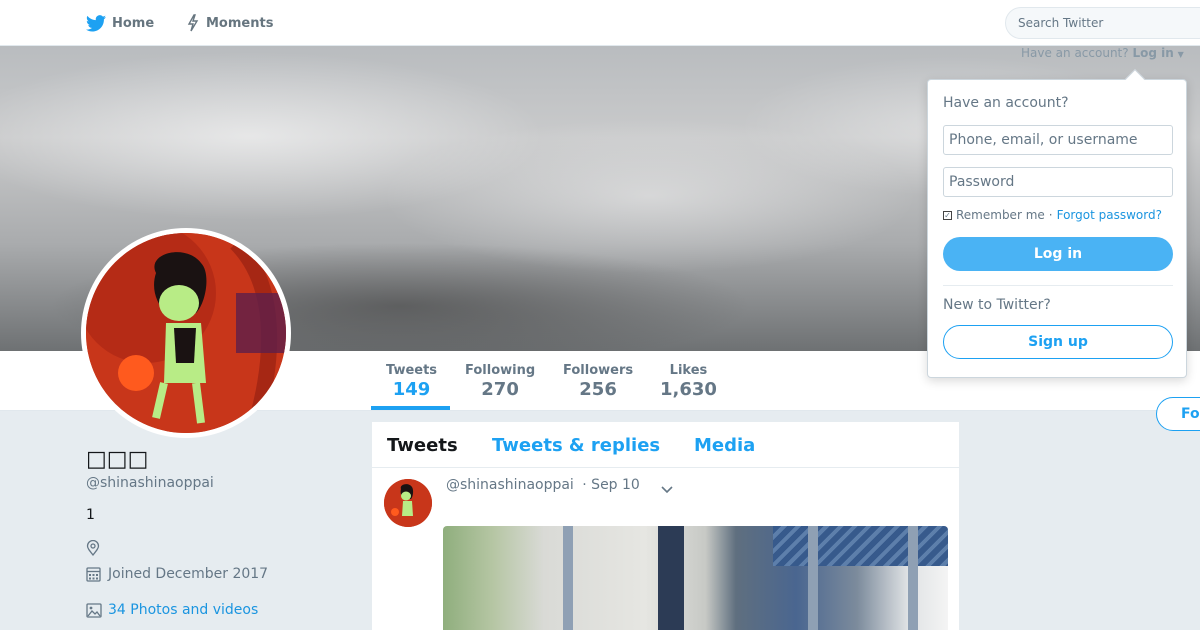 Image resolution: width=1200 pixels, height=630 pixels. I want to click on active-stat-indicator, so click(410, 408).